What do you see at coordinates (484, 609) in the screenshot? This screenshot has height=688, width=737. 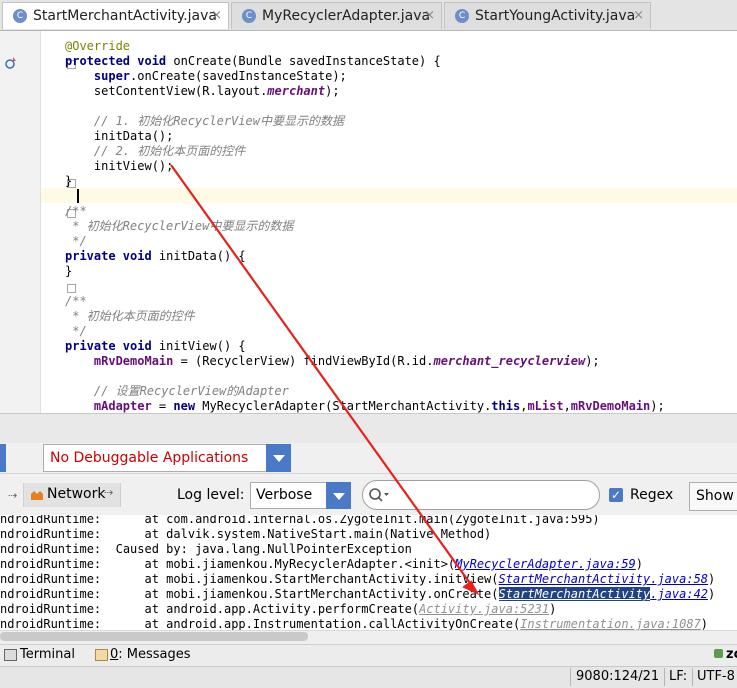 I see `stack-trace-link: Activity.java:5231` at bounding box center [484, 609].